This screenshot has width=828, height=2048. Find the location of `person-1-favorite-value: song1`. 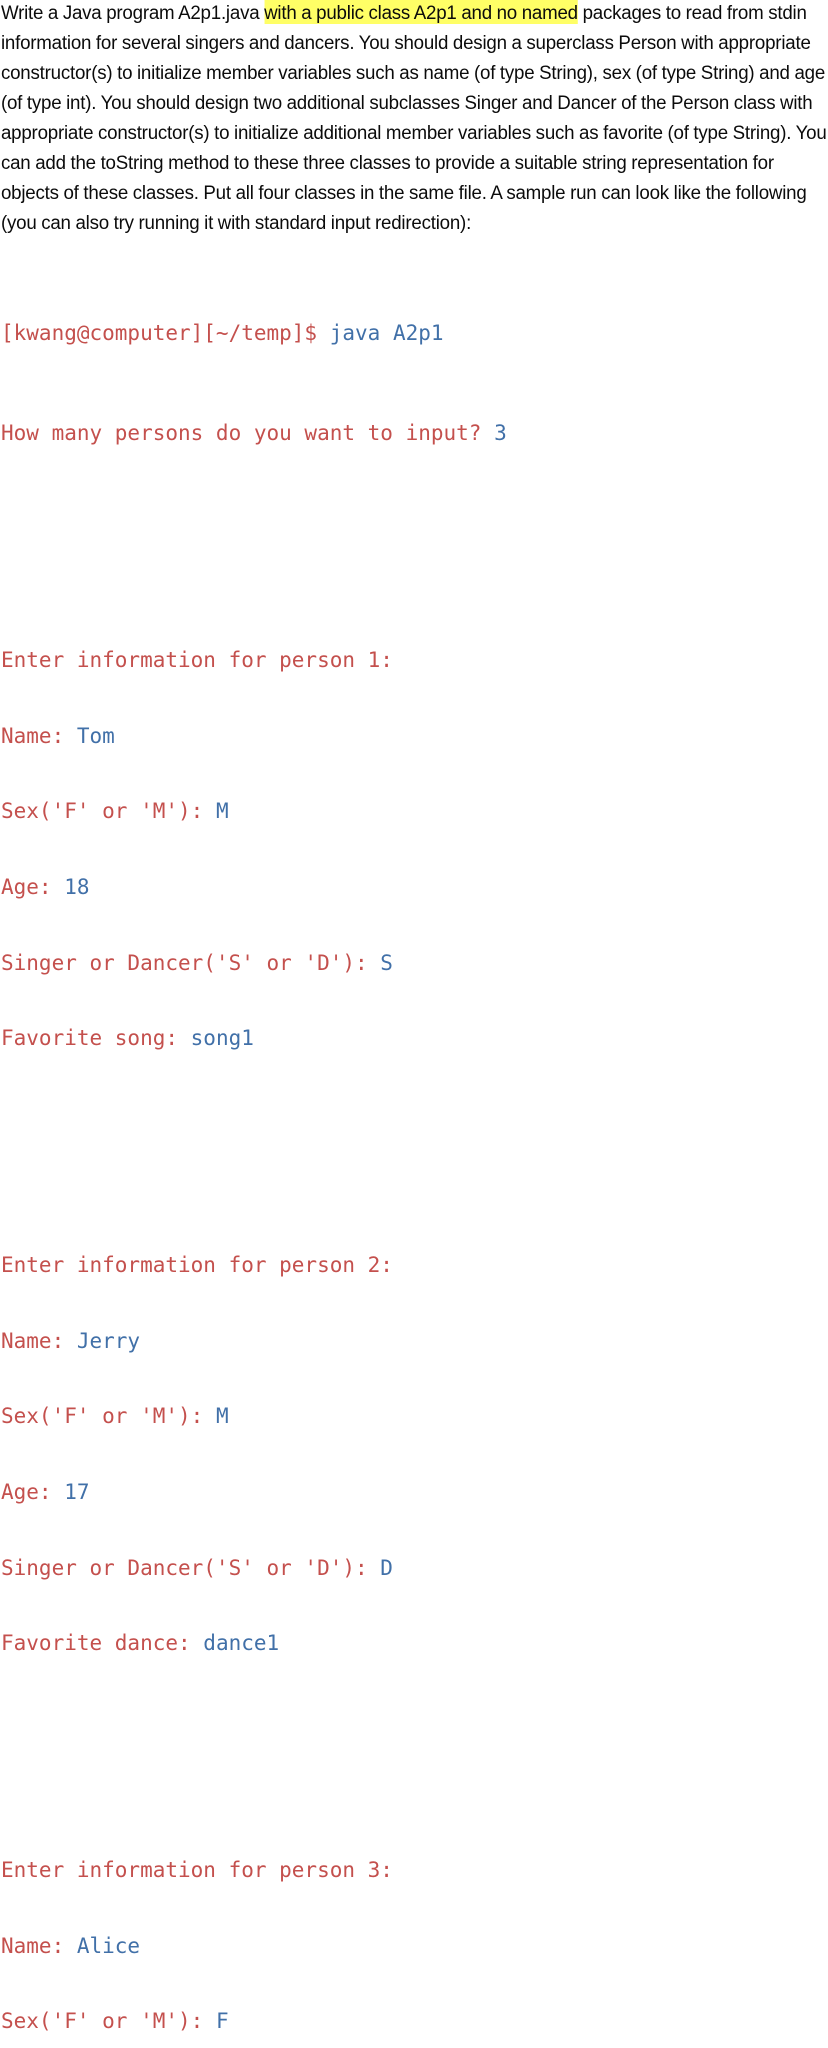

person-1-favorite-value: song1 is located at coordinates (222, 1038).